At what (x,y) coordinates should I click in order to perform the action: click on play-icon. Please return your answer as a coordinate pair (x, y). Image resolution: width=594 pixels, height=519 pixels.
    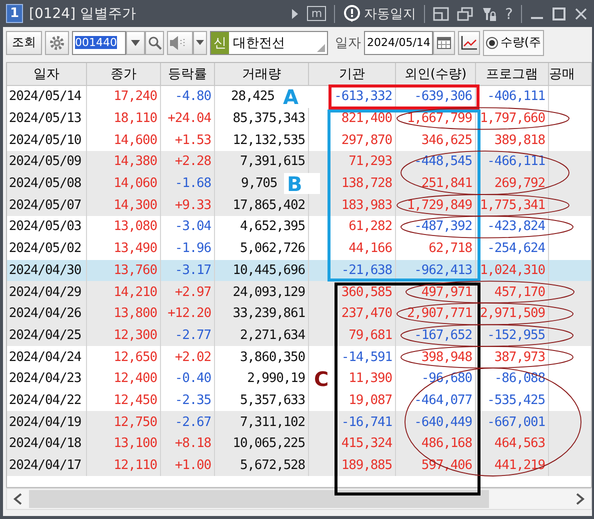
    Looking at the image, I should click on (295, 14).